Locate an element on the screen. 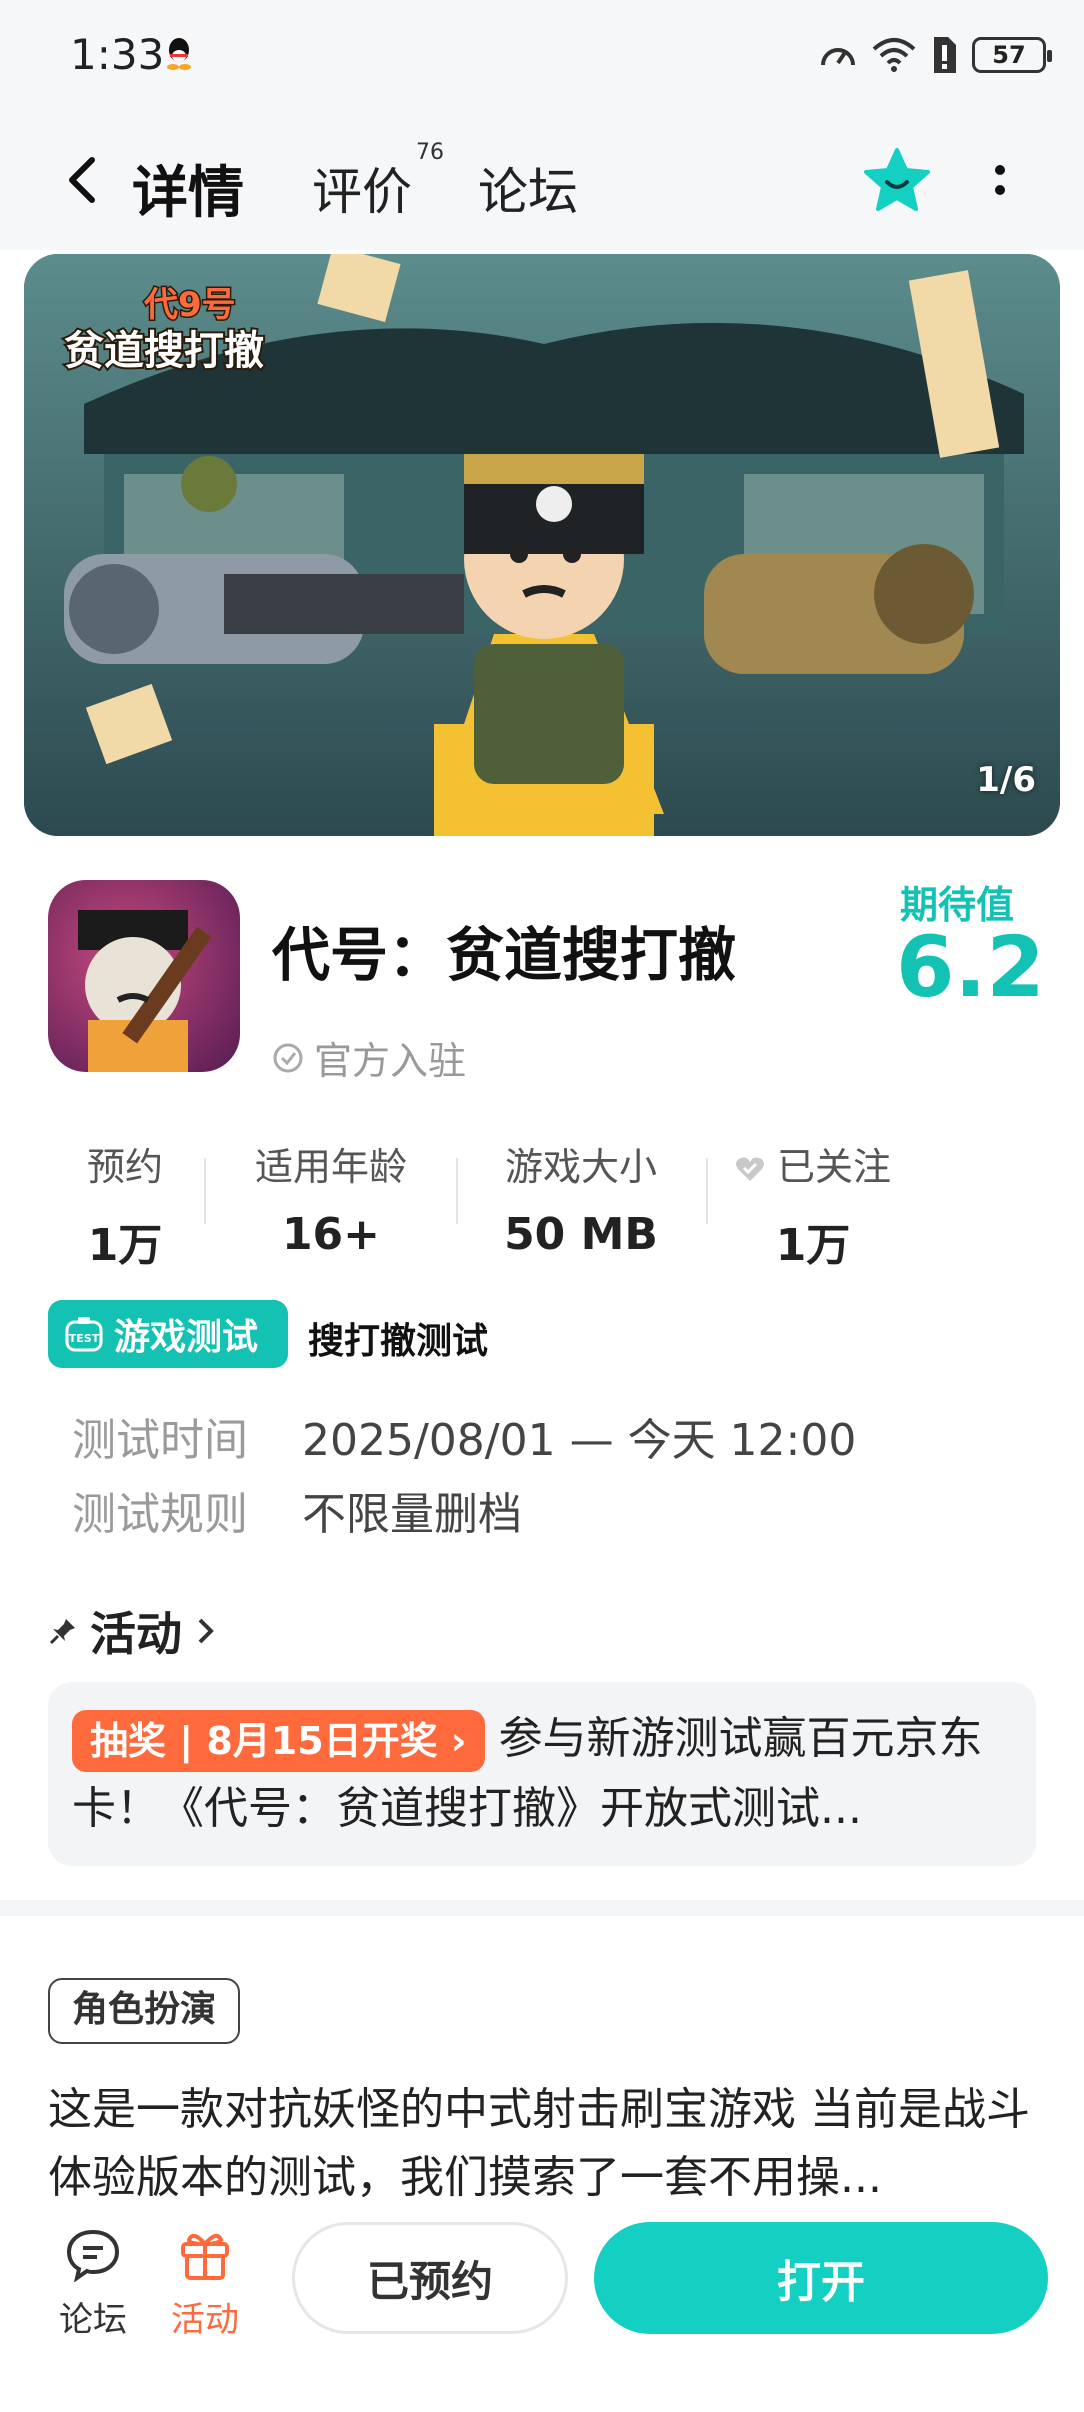  test-time-row: 测试时间 2025/08/01 — 今天 12:00 is located at coordinates (464, 1436).